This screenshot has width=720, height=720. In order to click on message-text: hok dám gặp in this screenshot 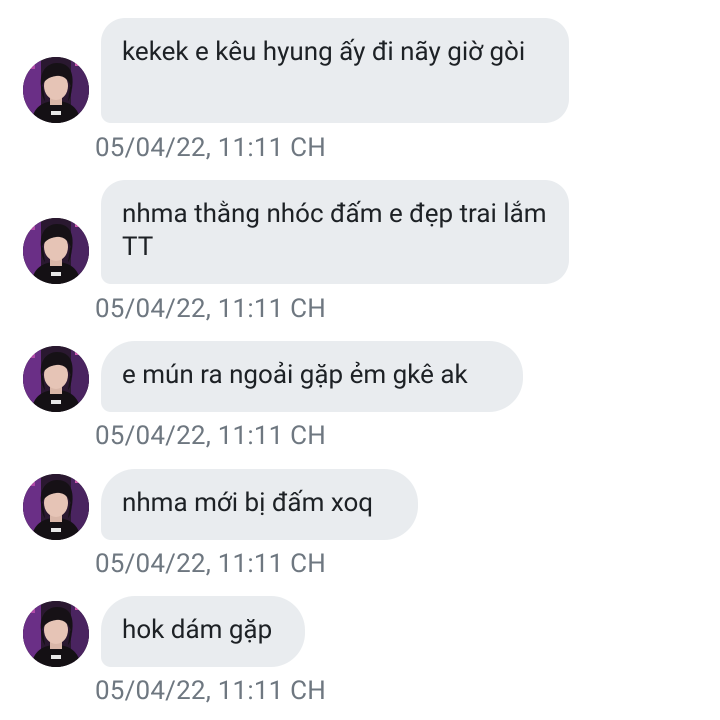, I will do `click(197, 630)`.